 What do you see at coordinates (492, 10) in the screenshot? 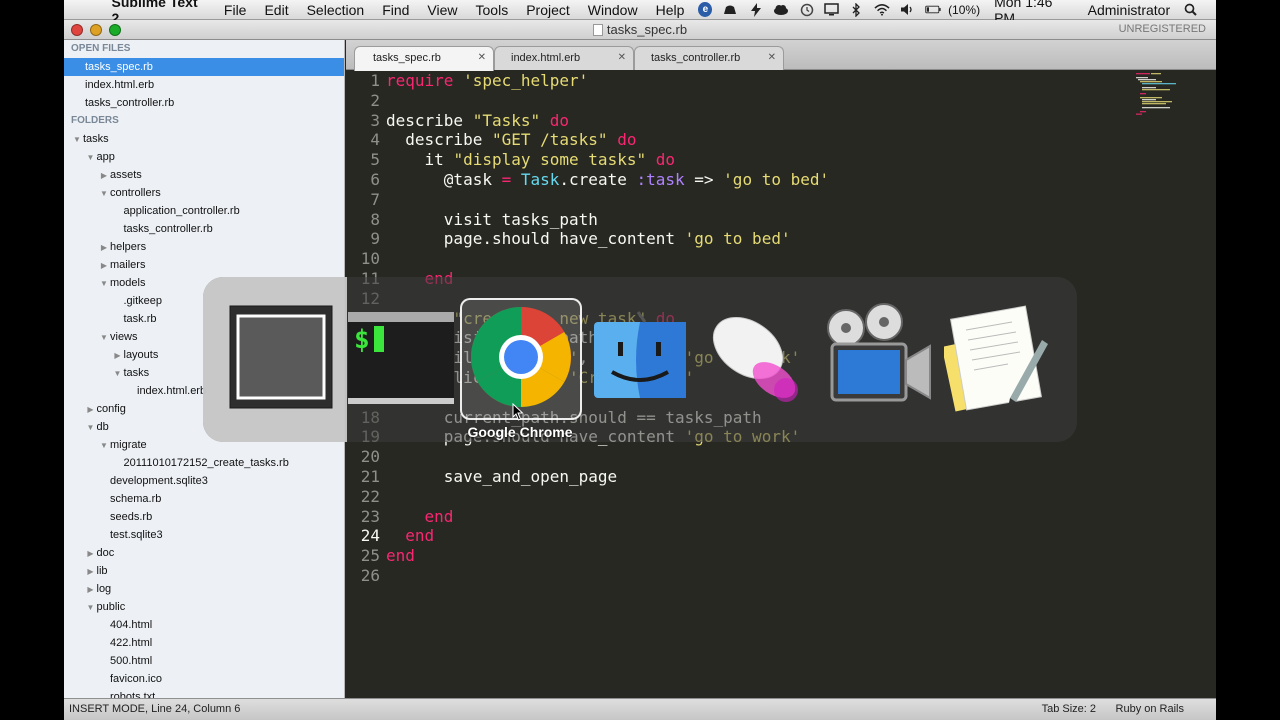
I see `menu-tools: Tools` at bounding box center [492, 10].